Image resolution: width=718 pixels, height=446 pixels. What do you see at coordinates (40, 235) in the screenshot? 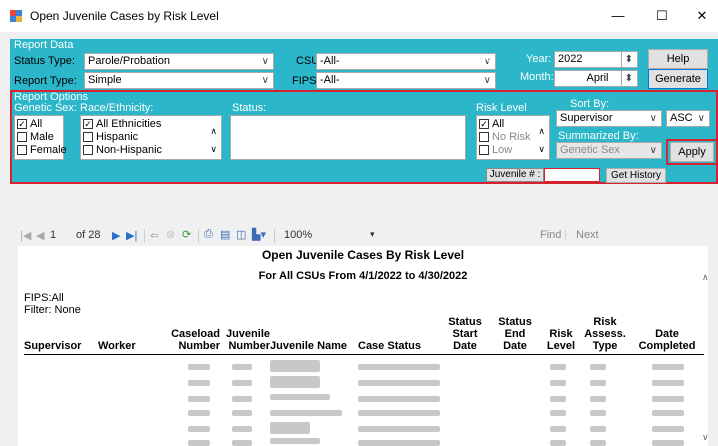
I see `previous-page-icon: ◀` at bounding box center [40, 235].